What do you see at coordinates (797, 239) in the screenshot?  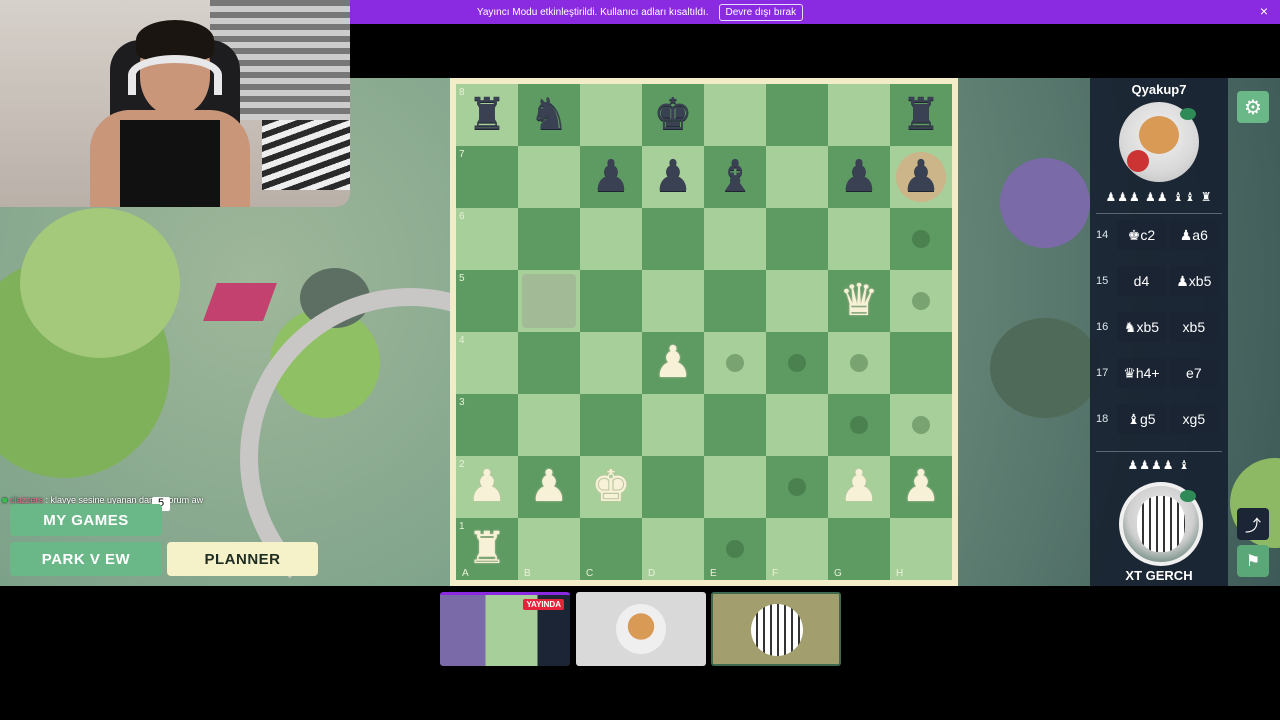 I see `square-f6` at bounding box center [797, 239].